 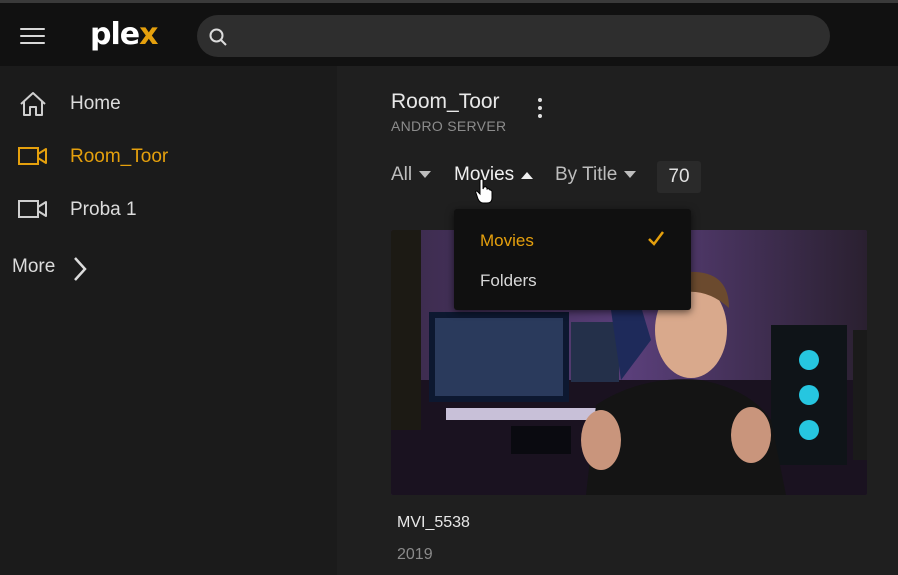 What do you see at coordinates (656, 238) in the screenshot?
I see `checkmark-icon` at bounding box center [656, 238].